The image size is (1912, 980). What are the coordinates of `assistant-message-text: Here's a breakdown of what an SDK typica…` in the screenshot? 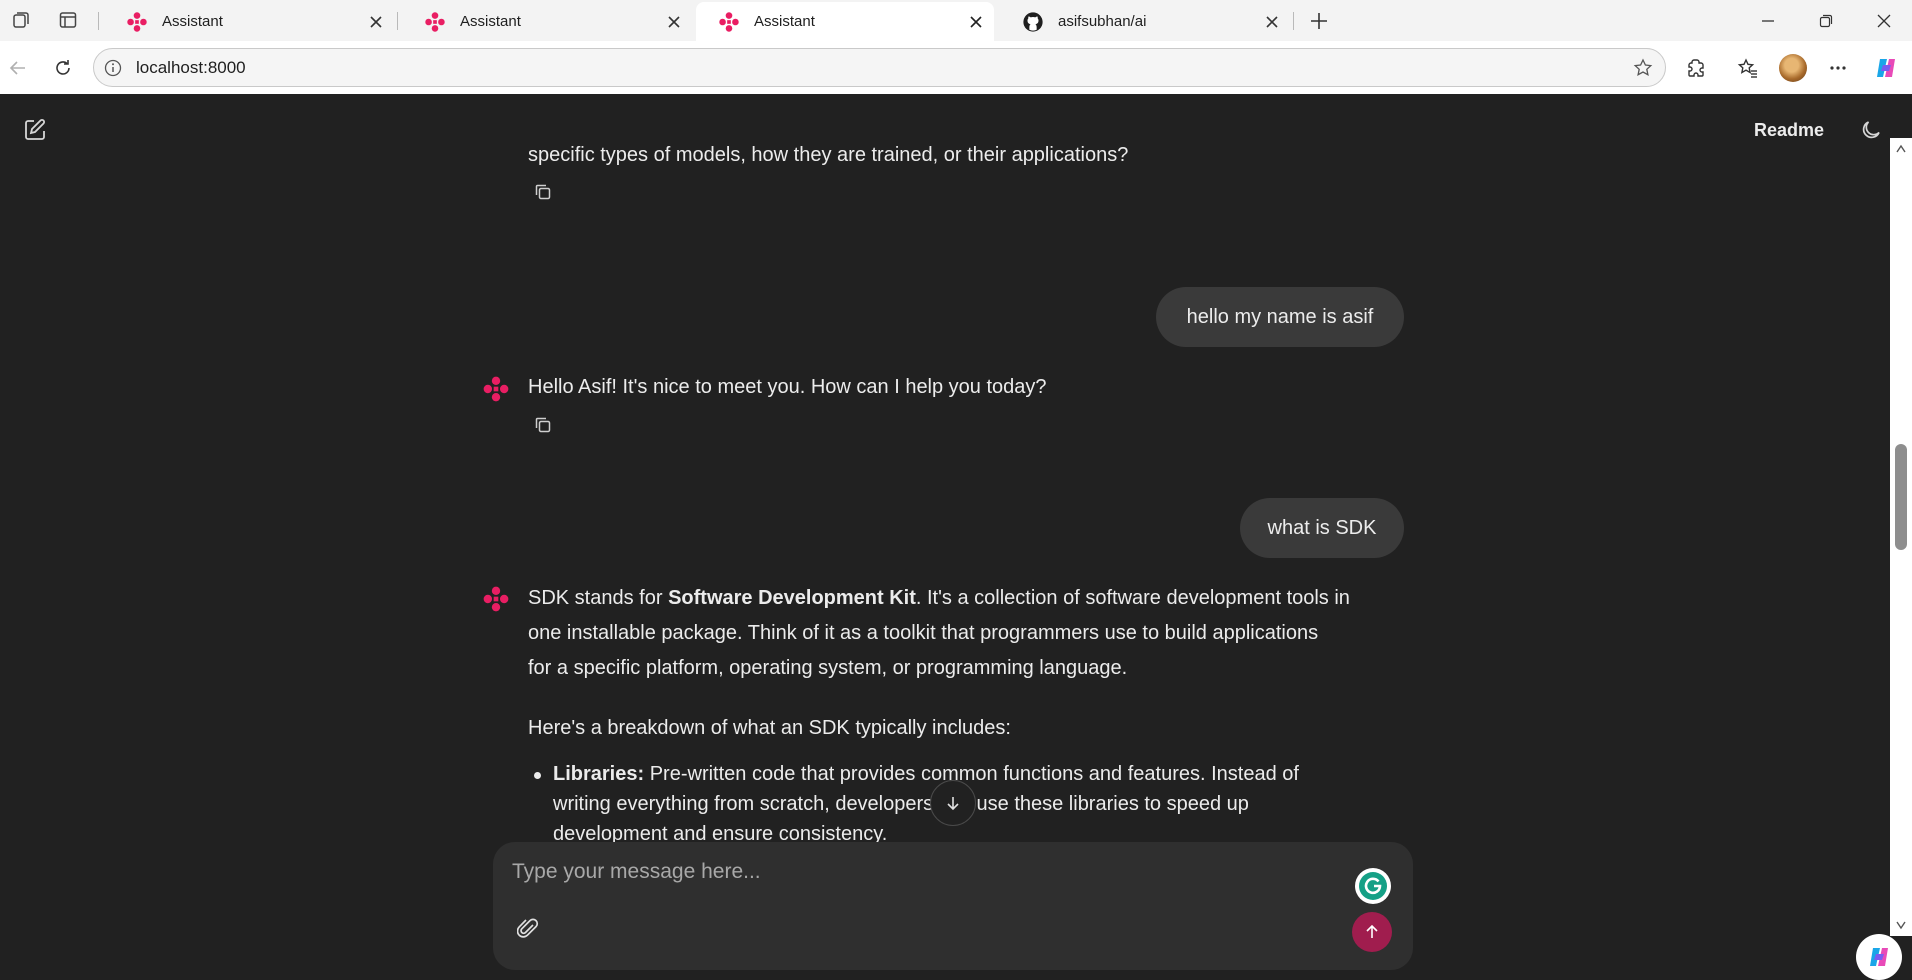 It's located at (769, 728).